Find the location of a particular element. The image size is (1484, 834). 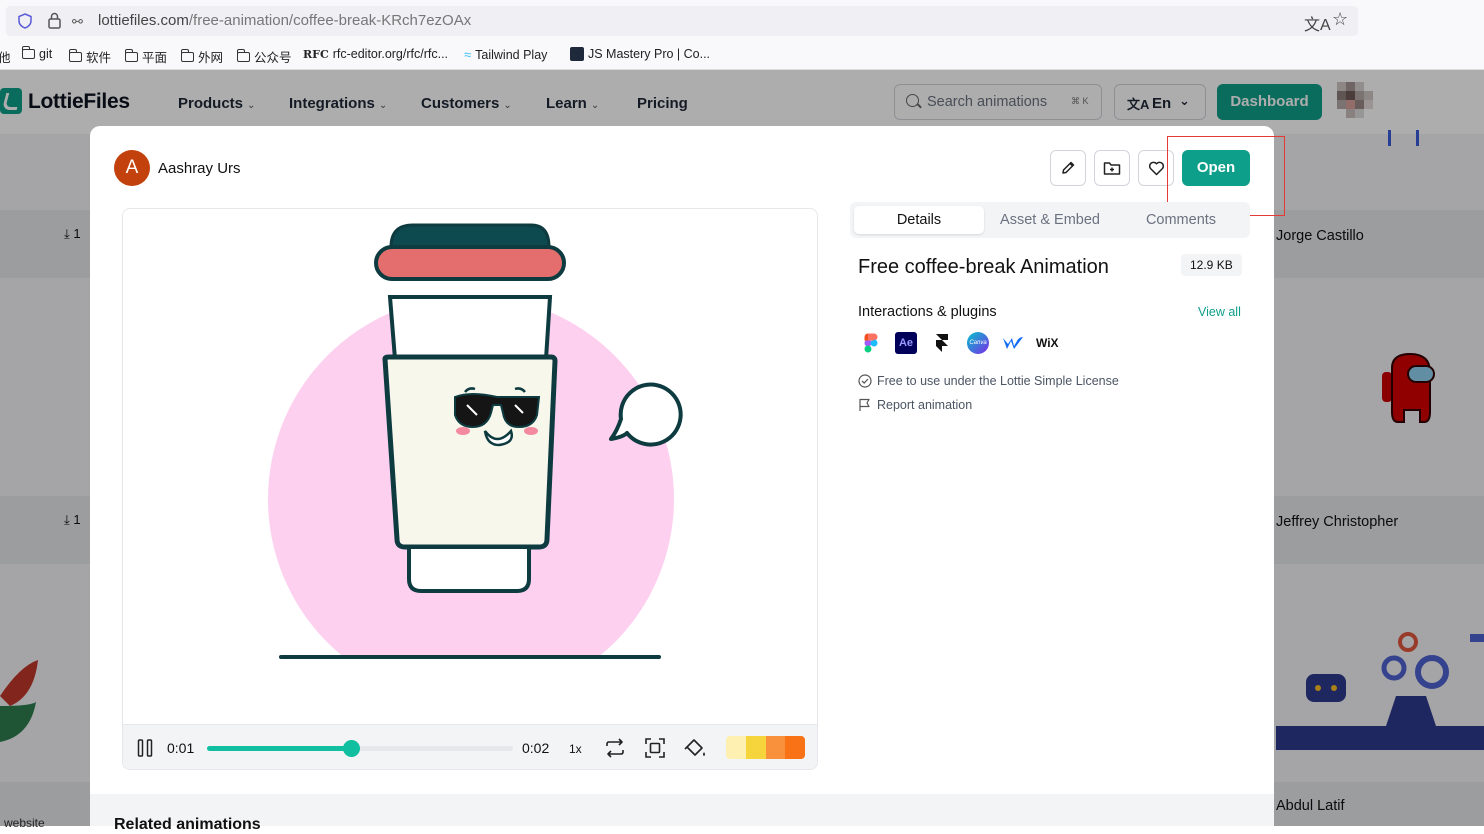

framer-icon is located at coordinates (942, 343).